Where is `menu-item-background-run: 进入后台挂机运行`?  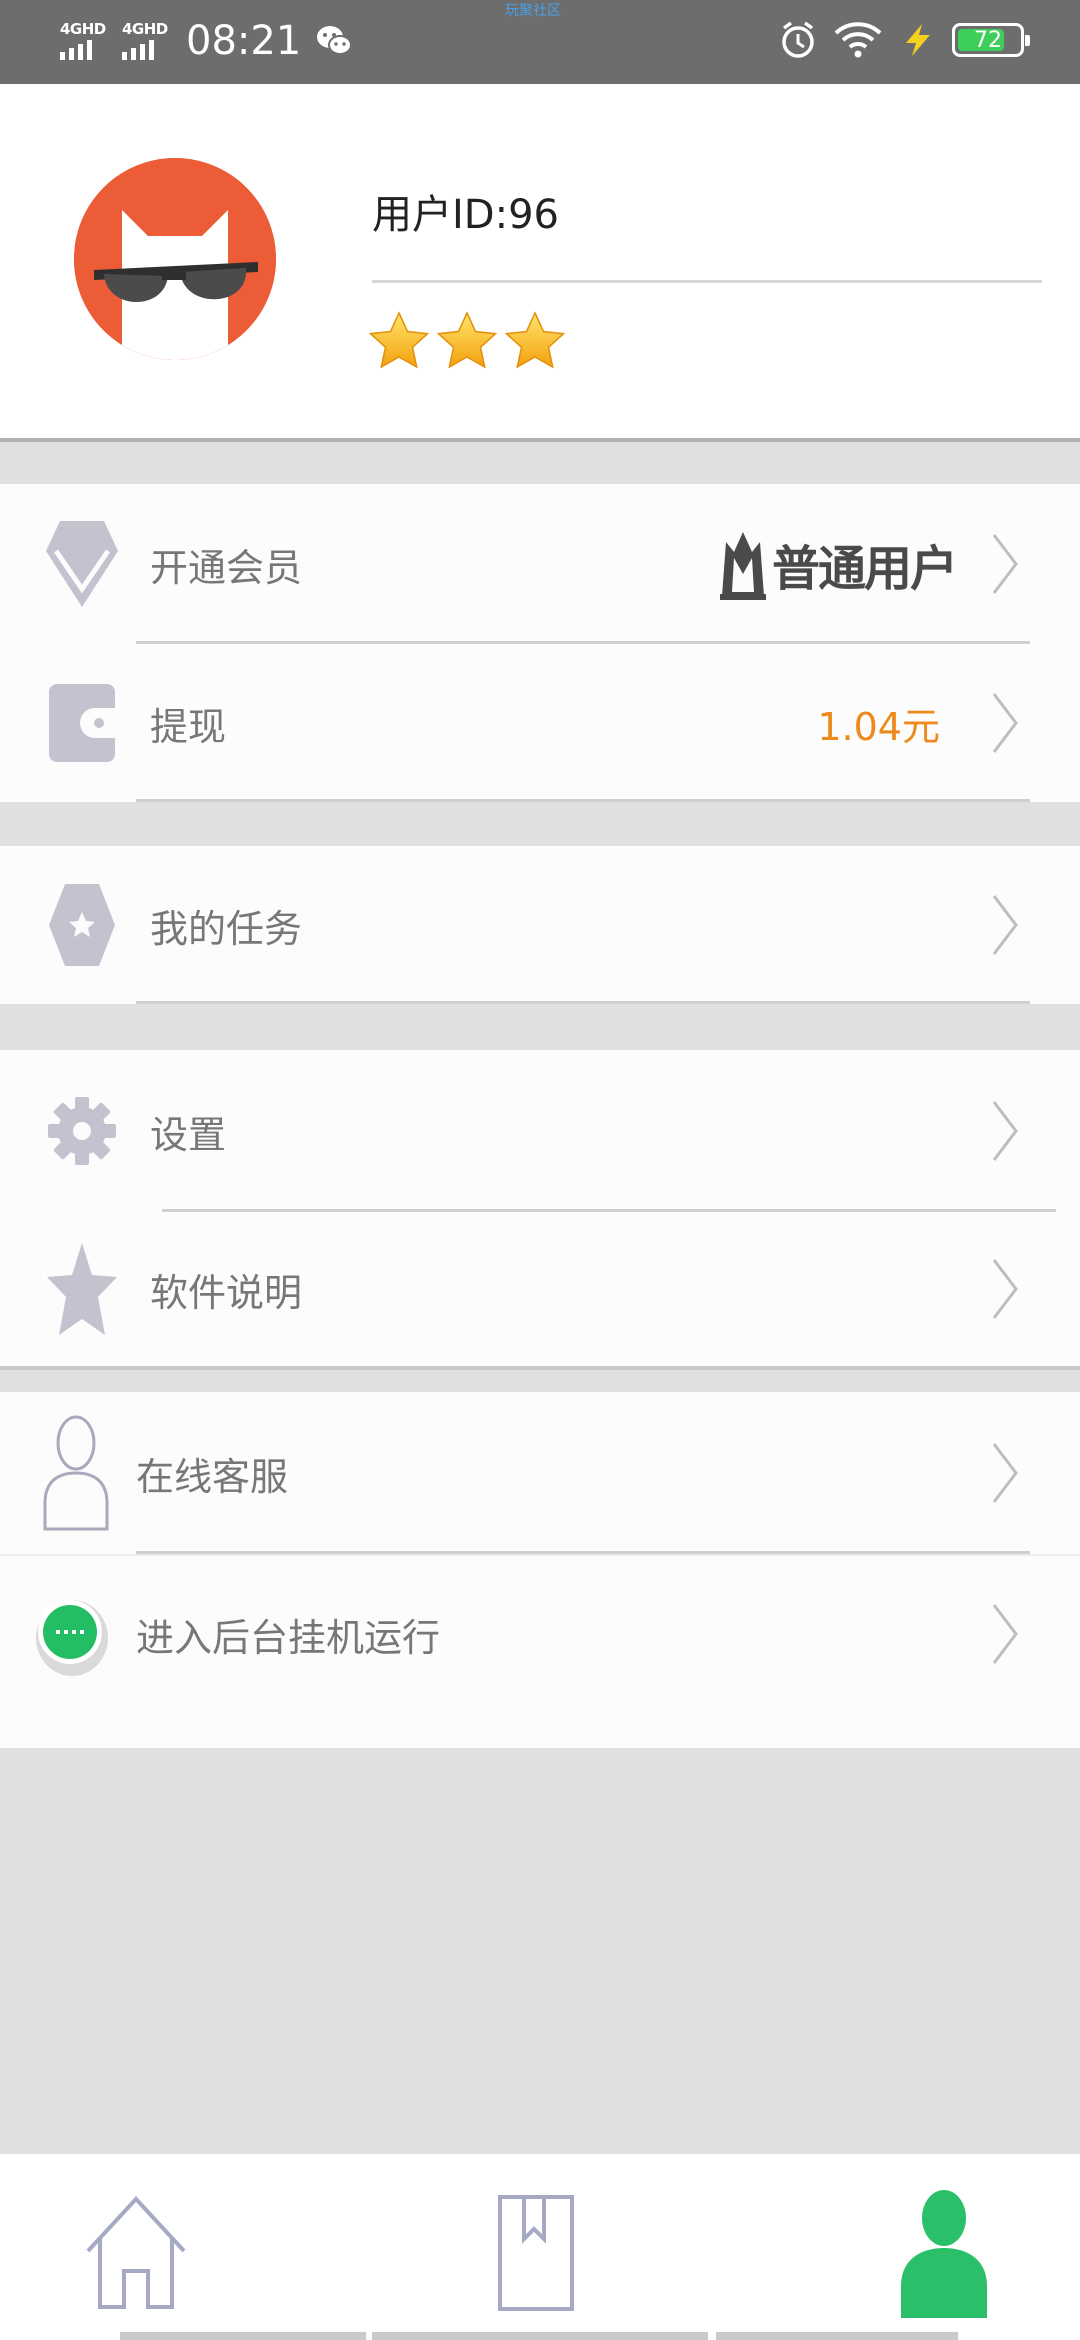 menu-item-background-run: 进入后台挂机运行 is located at coordinates (540, 1634).